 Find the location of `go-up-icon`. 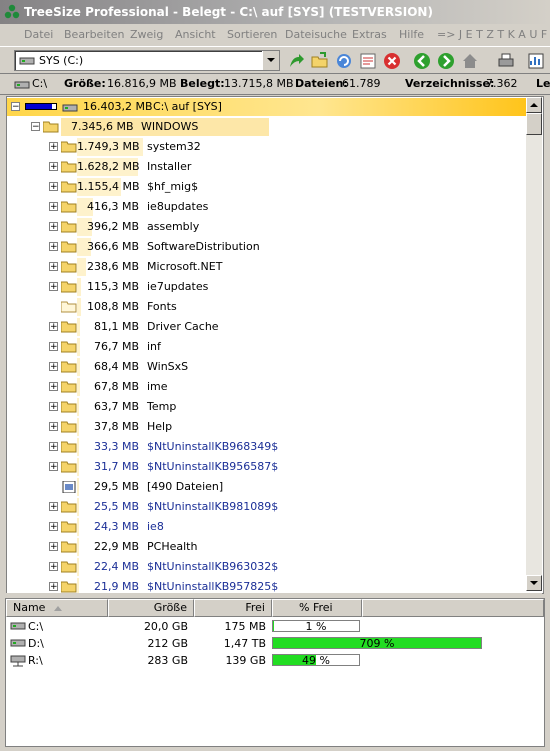

go-up-icon is located at coordinates (296, 61).